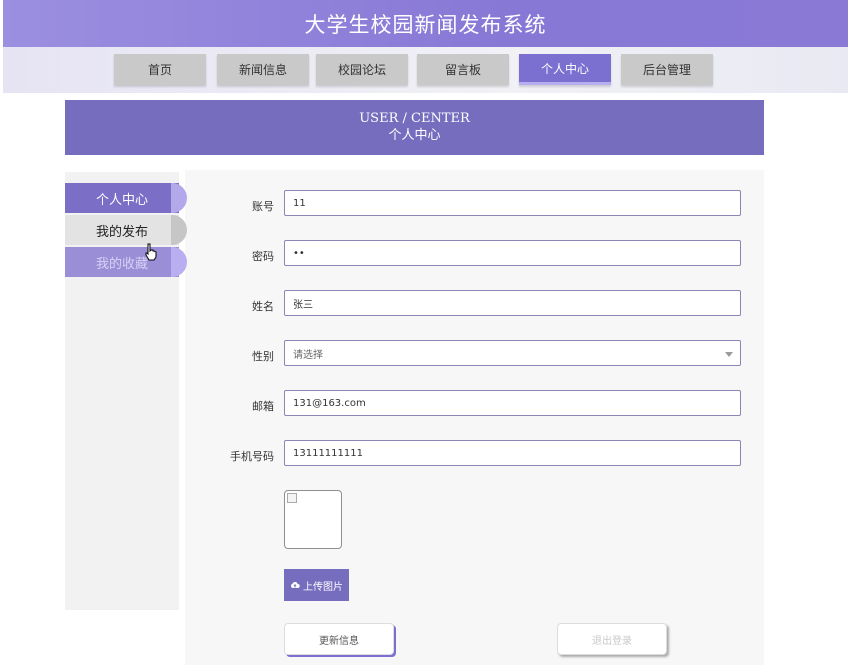  I want to click on password-label: 密码, so click(263, 256).